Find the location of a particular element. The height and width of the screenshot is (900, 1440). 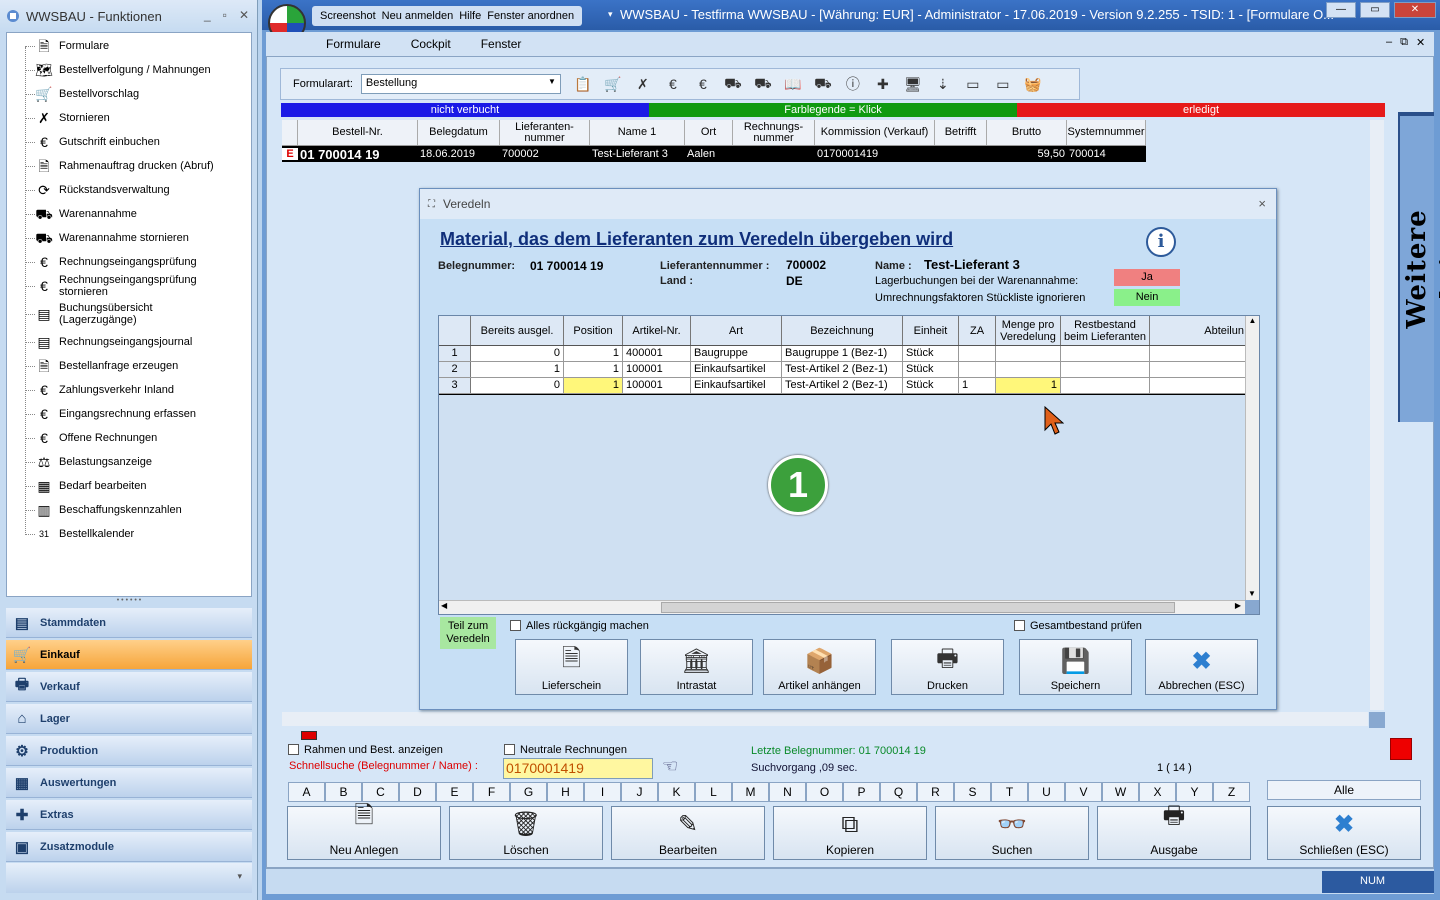

col-za: ZA is located at coordinates (977, 330).